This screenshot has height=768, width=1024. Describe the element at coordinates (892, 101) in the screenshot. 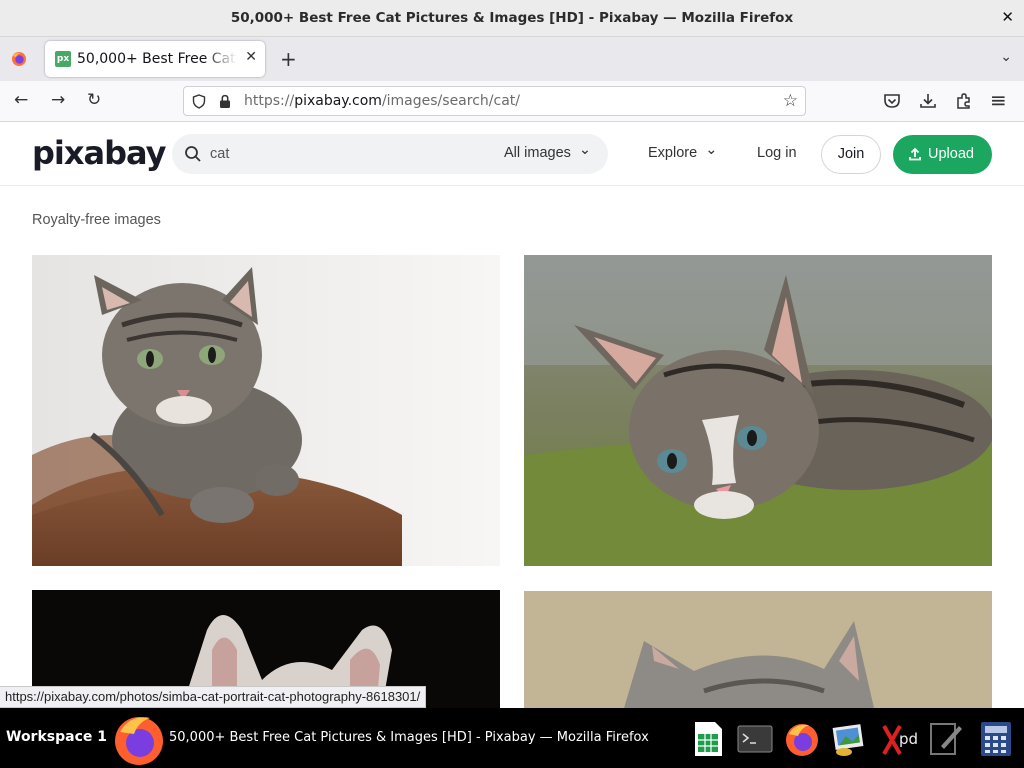

I see `pocket-icon` at that location.